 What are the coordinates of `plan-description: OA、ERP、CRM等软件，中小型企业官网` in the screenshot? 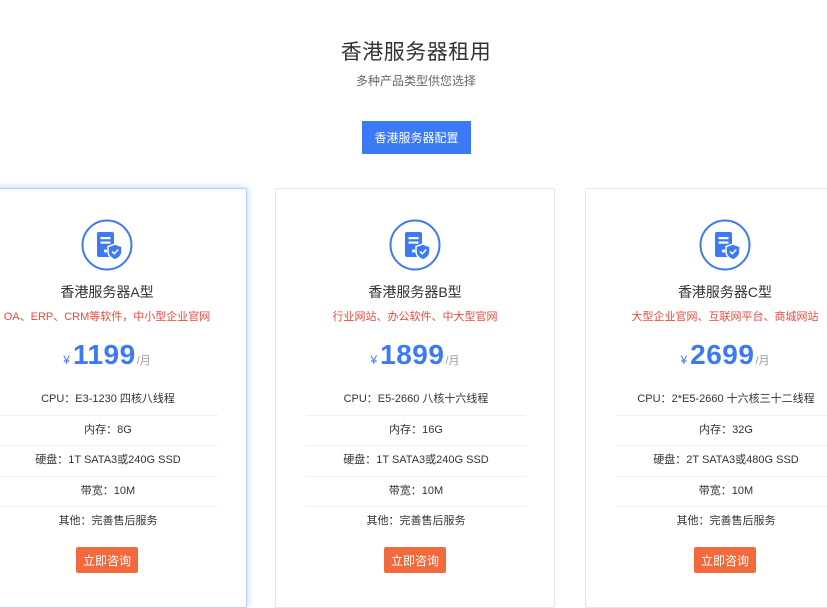 It's located at (107, 317).